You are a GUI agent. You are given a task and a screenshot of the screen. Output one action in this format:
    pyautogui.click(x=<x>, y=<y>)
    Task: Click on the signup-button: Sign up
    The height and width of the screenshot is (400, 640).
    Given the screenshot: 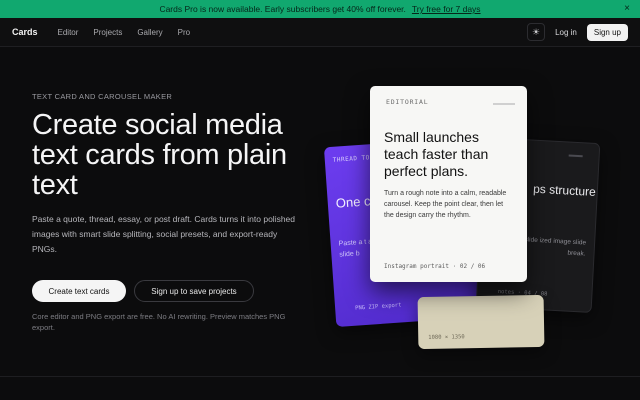 What is the action you would take?
    pyautogui.click(x=607, y=32)
    